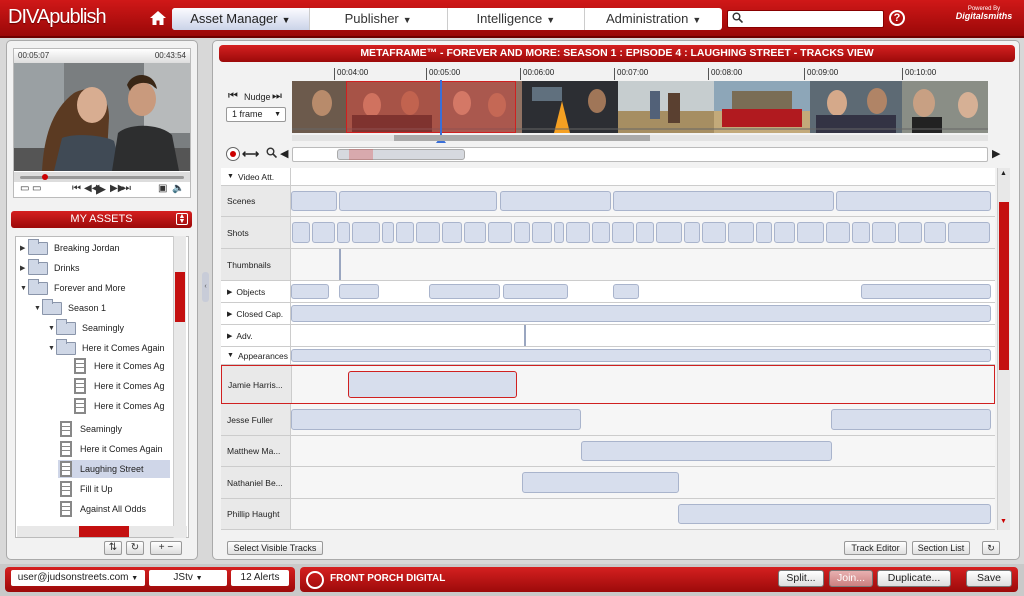  What do you see at coordinates (256, 176) in the screenshot?
I see `track-label: ▼ Video Att.` at bounding box center [256, 176].